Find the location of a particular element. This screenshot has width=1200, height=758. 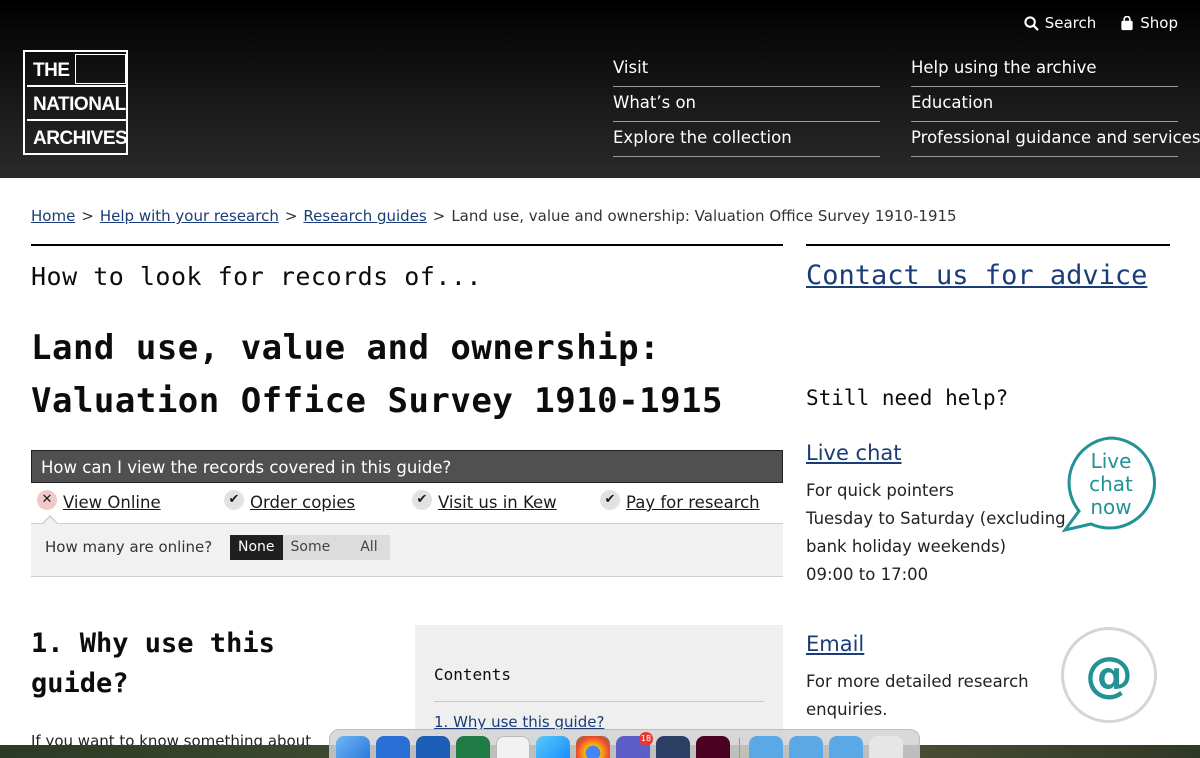

folder-icon is located at coordinates (846, 747).